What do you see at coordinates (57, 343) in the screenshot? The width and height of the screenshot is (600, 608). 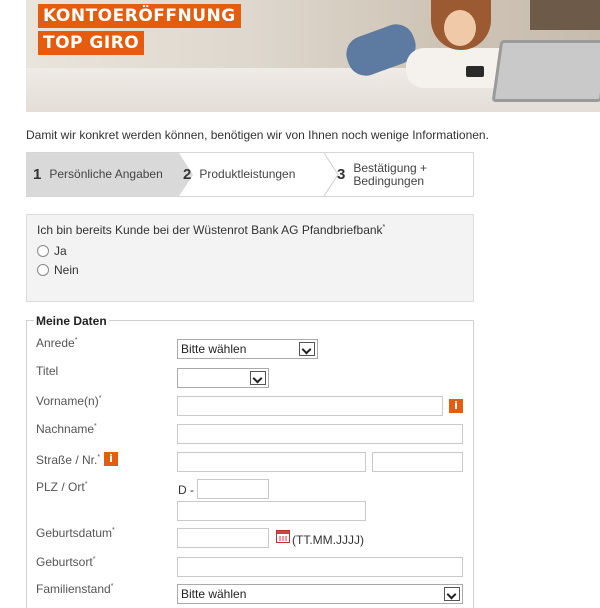 I see `anrede-label: Anrede*` at bounding box center [57, 343].